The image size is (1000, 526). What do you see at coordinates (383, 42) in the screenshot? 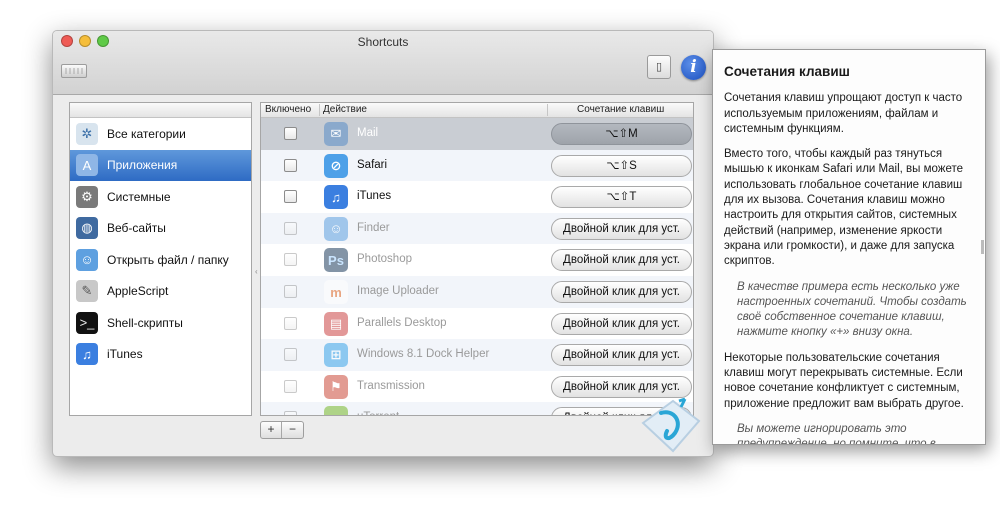
I see `window-title: Shortcuts` at bounding box center [383, 42].